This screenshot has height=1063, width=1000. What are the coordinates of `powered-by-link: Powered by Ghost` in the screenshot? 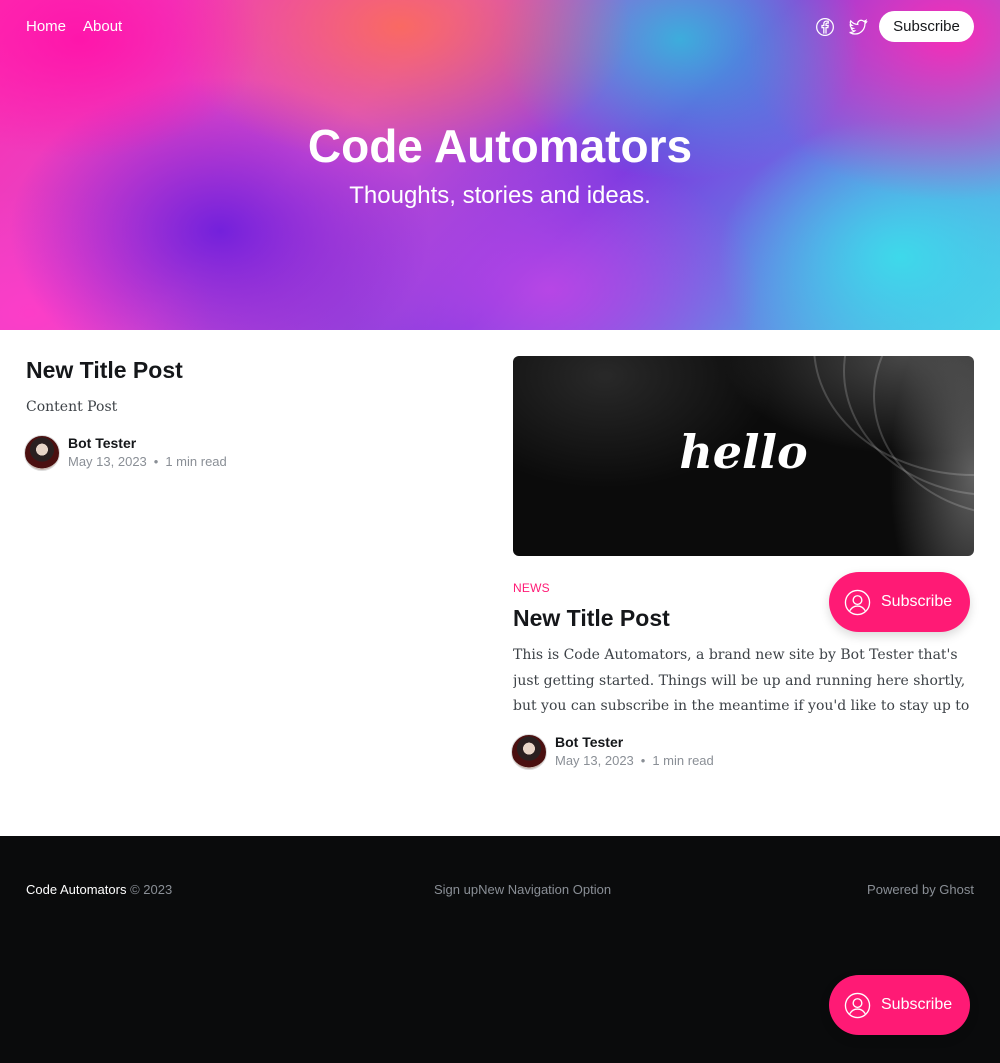 It's located at (920, 890).